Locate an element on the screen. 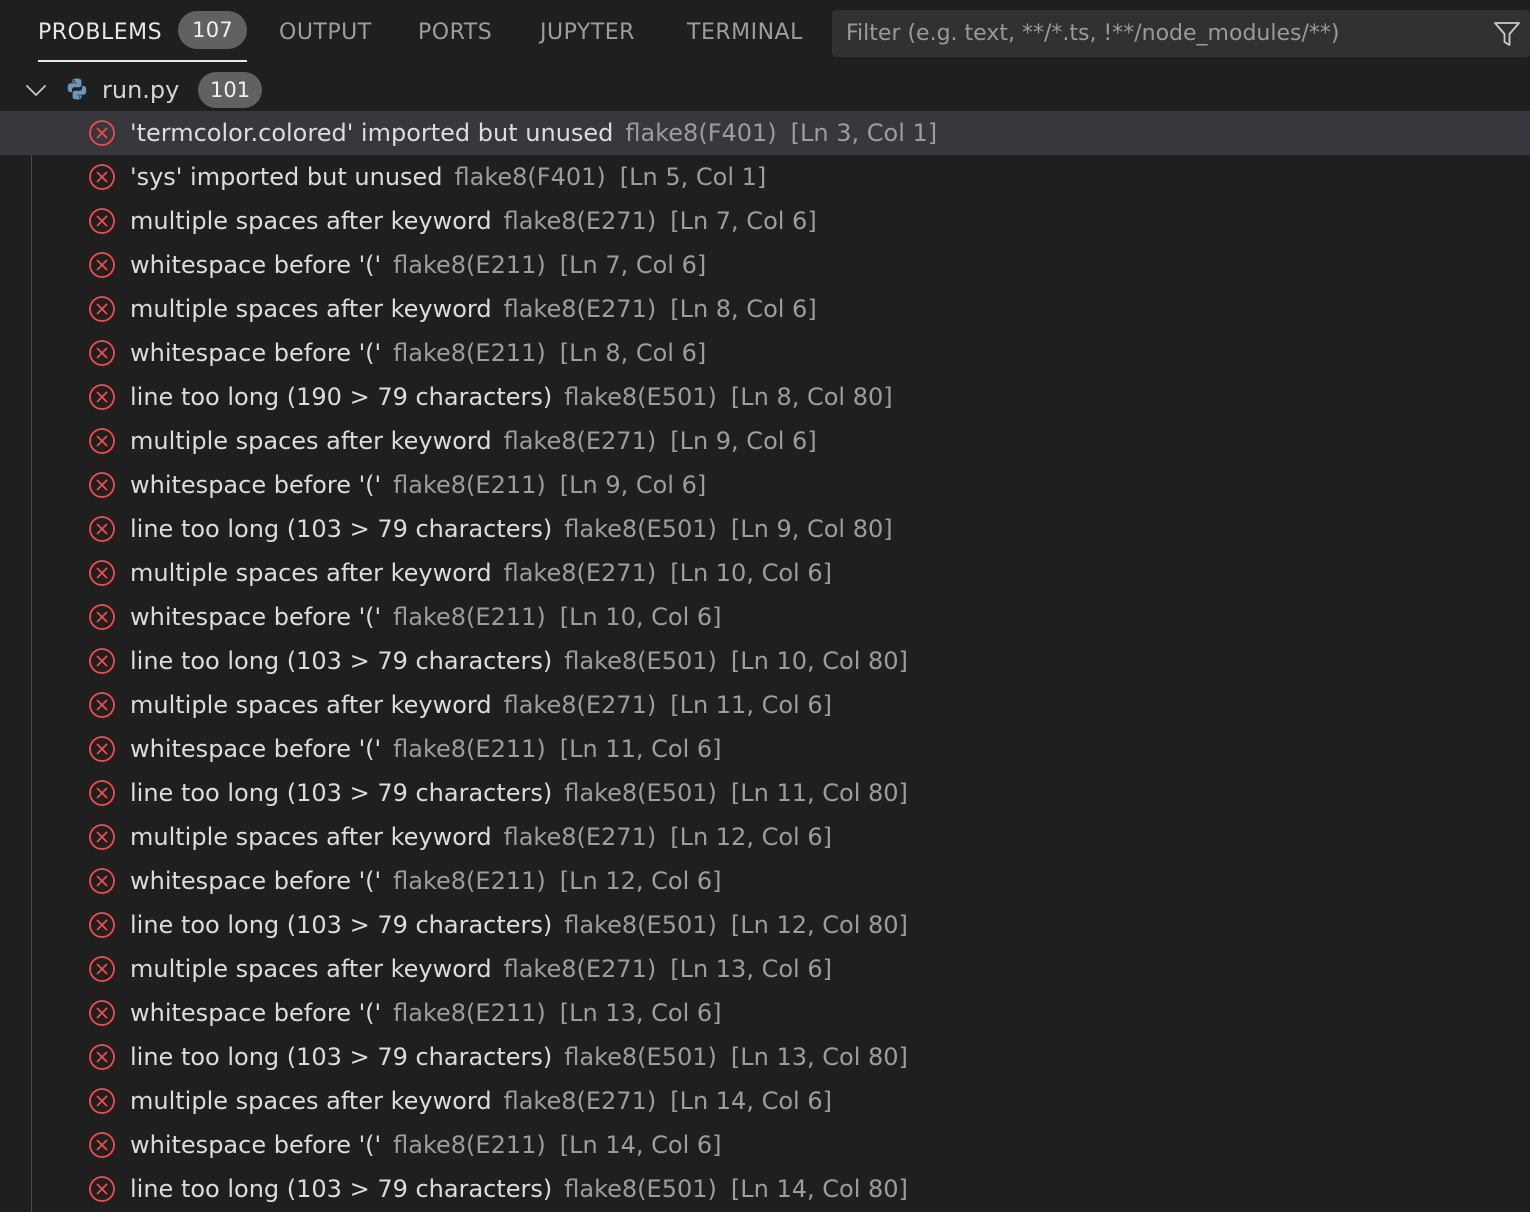 The height and width of the screenshot is (1212, 1530). problem-location: [Ln 5, Col 1] is located at coordinates (693, 177).